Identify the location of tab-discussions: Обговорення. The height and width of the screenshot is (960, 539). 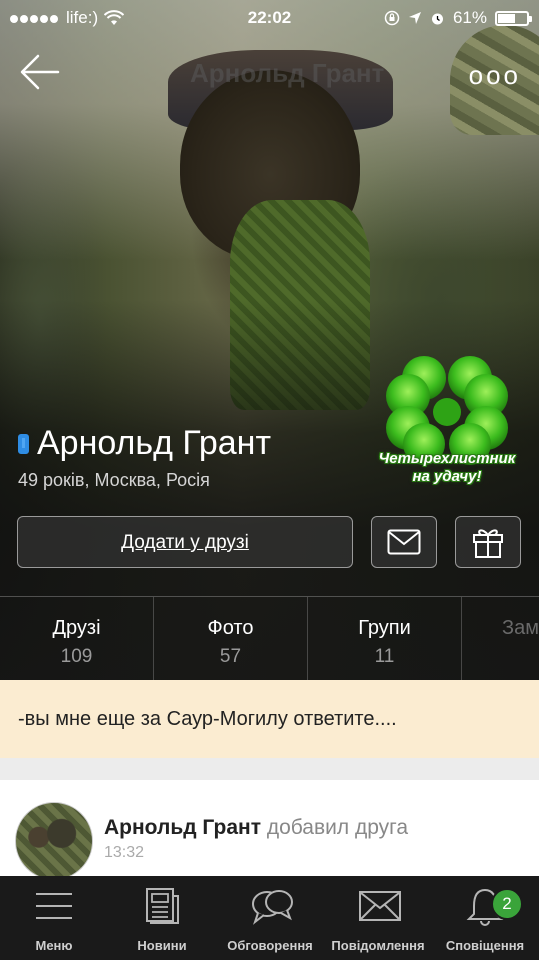
(270, 918).